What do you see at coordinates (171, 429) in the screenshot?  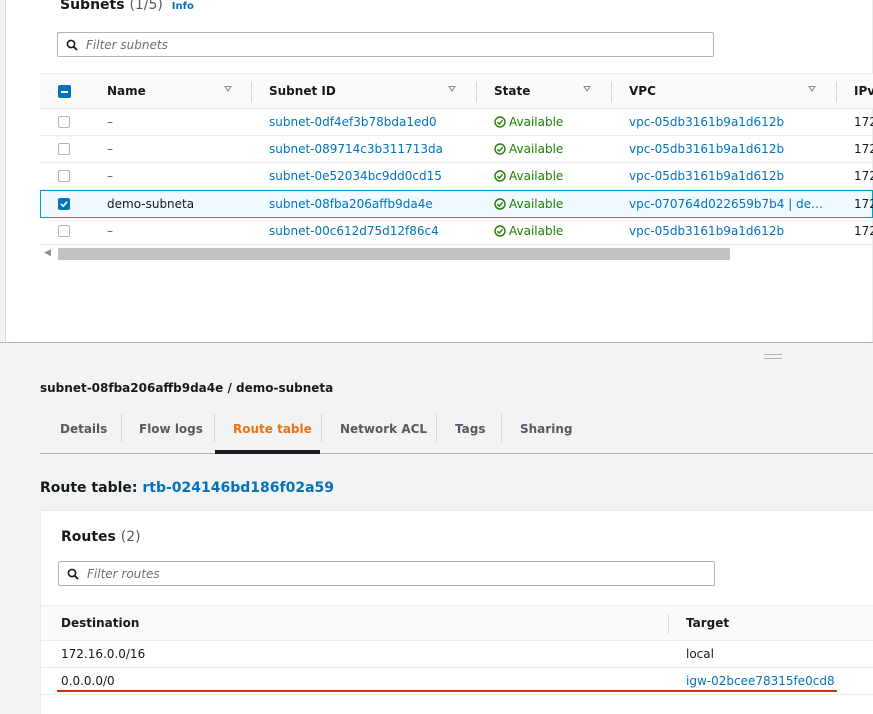 I see `tab-flow-logs: Flow logs` at bounding box center [171, 429].